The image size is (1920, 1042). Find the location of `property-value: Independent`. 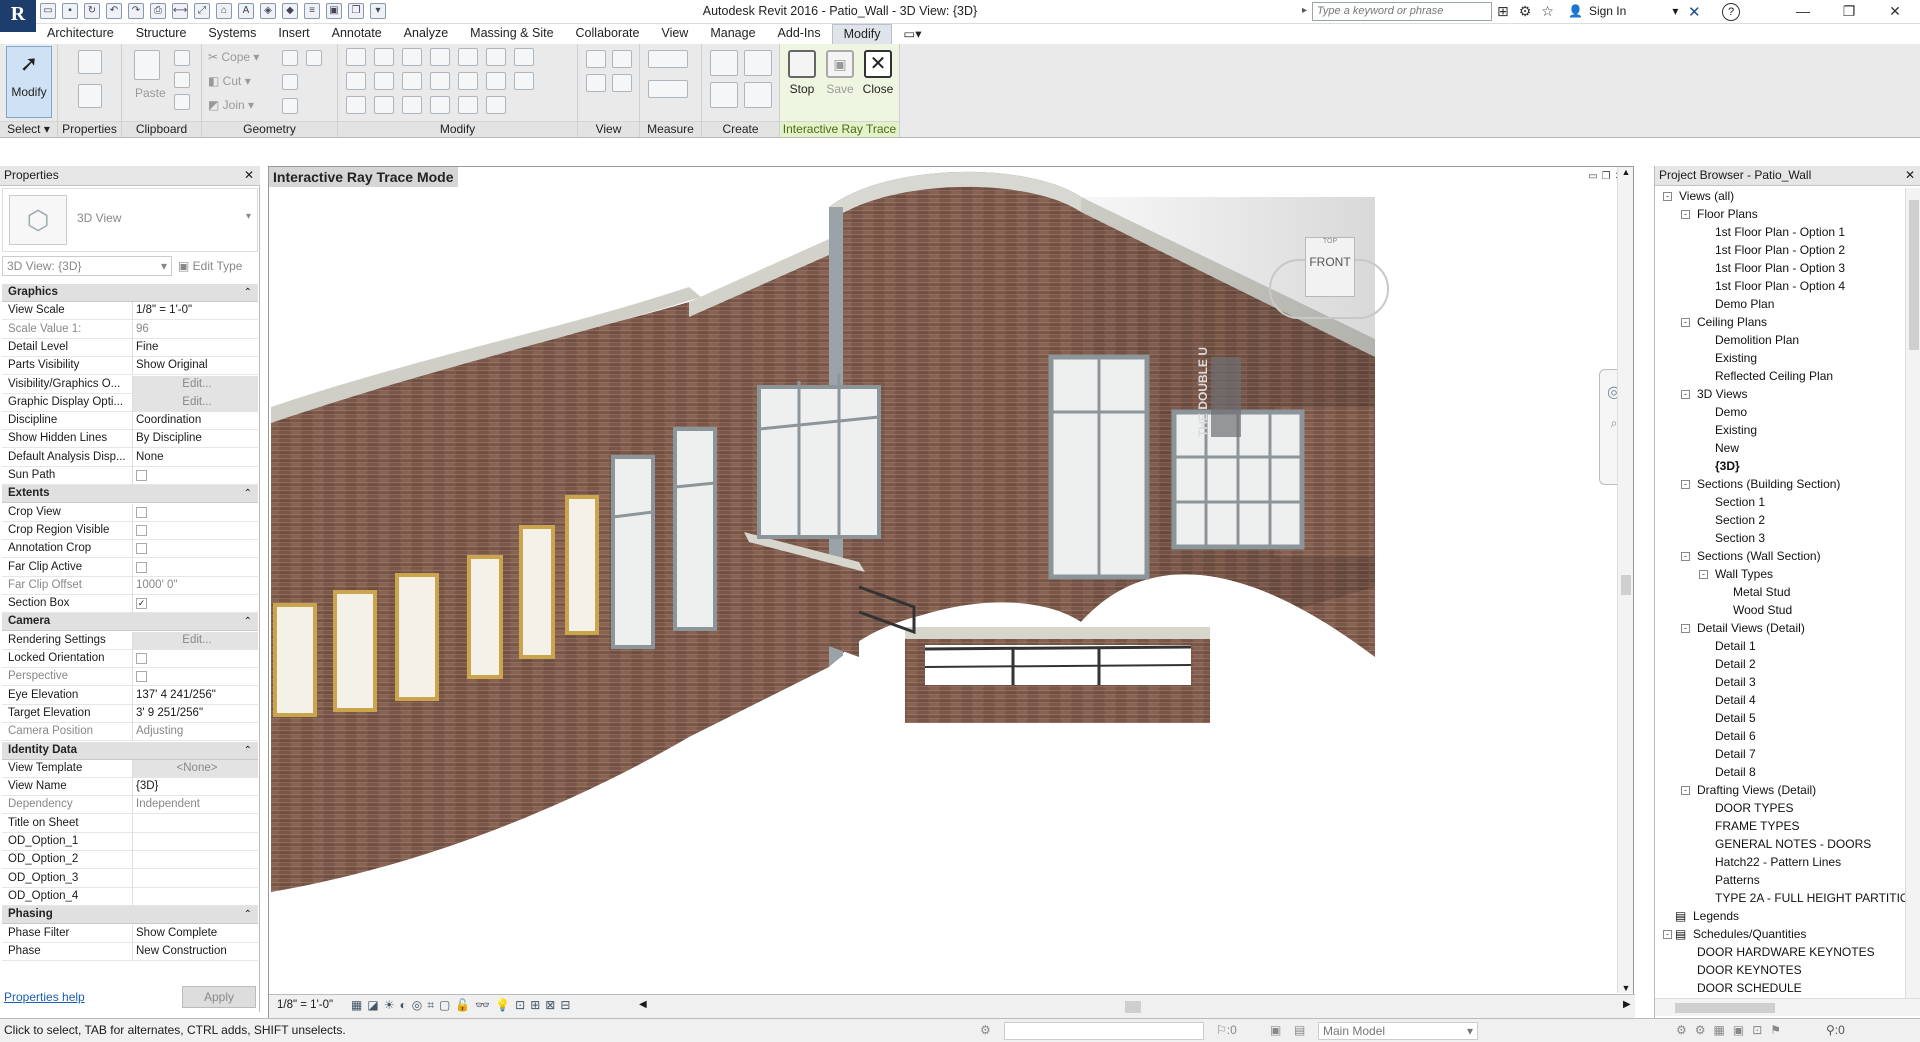

property-value: Independent is located at coordinates (195, 805).